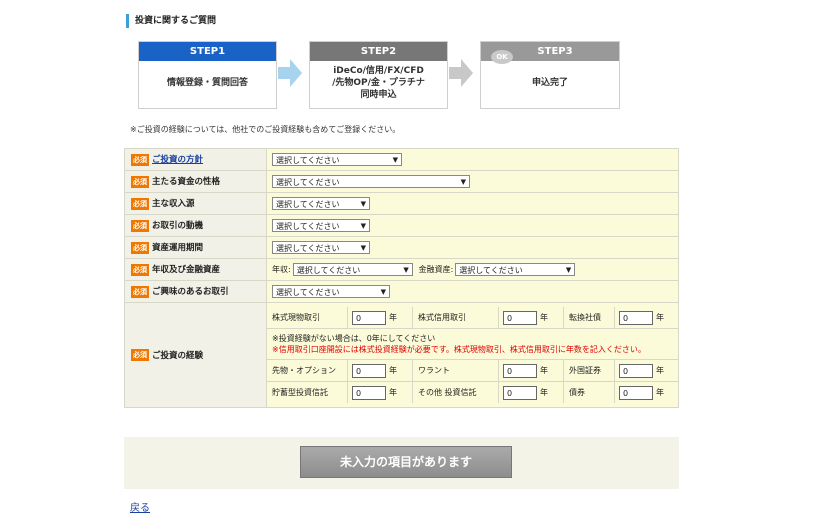  Describe the element at coordinates (307, 370) in the screenshot. I see `exp-label: 先物・オプション` at that location.